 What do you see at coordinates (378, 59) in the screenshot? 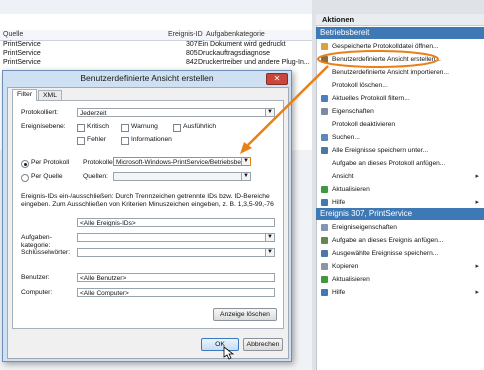
I see `highlight-ring` at bounding box center [378, 59].